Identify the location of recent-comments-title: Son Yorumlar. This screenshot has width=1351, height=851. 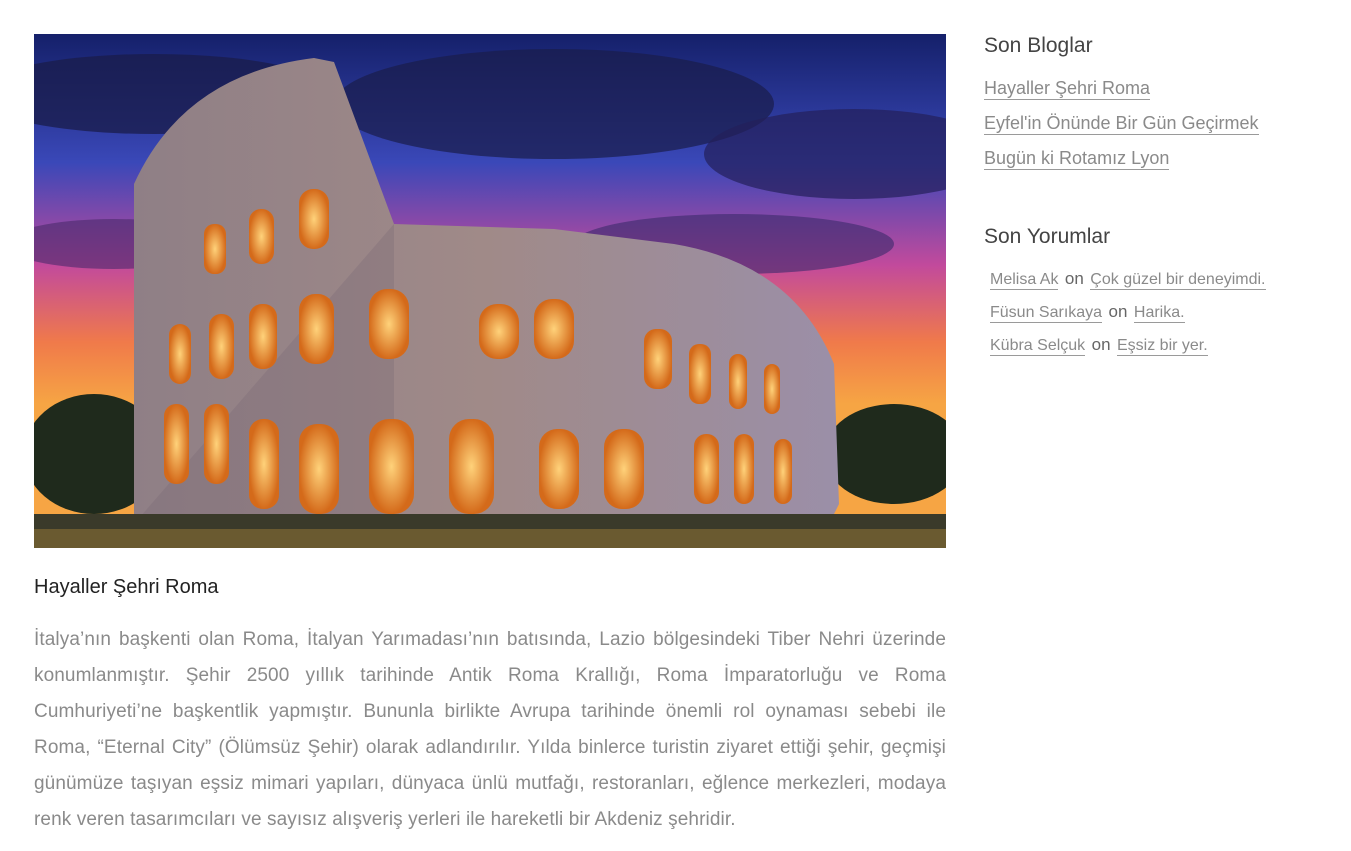
(1047, 236).